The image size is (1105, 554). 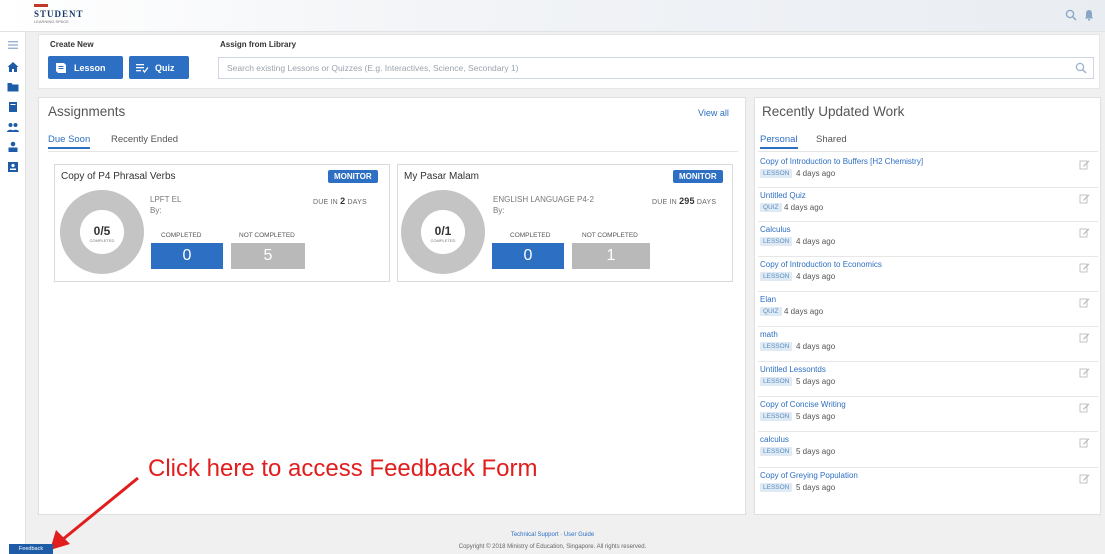 I want to click on list-item: Elan QUIZ 4 days ago, so click(x=928, y=309).